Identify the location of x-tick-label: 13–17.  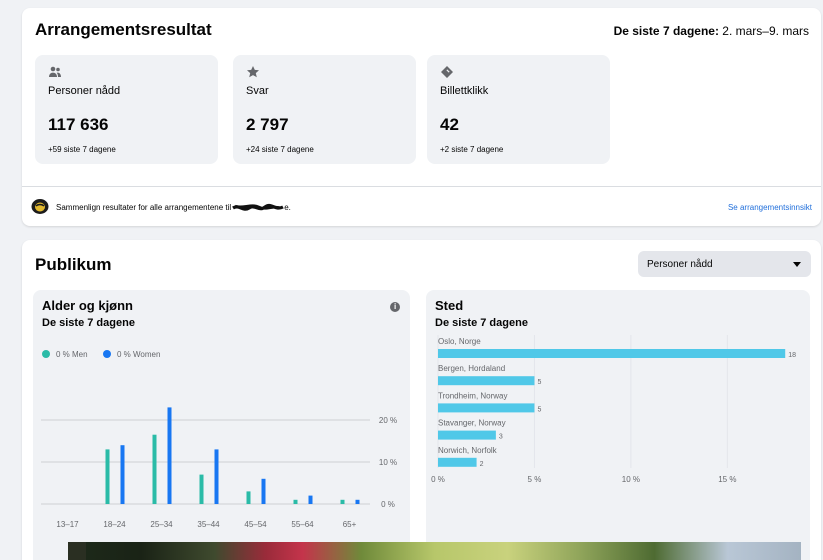
(67, 524).